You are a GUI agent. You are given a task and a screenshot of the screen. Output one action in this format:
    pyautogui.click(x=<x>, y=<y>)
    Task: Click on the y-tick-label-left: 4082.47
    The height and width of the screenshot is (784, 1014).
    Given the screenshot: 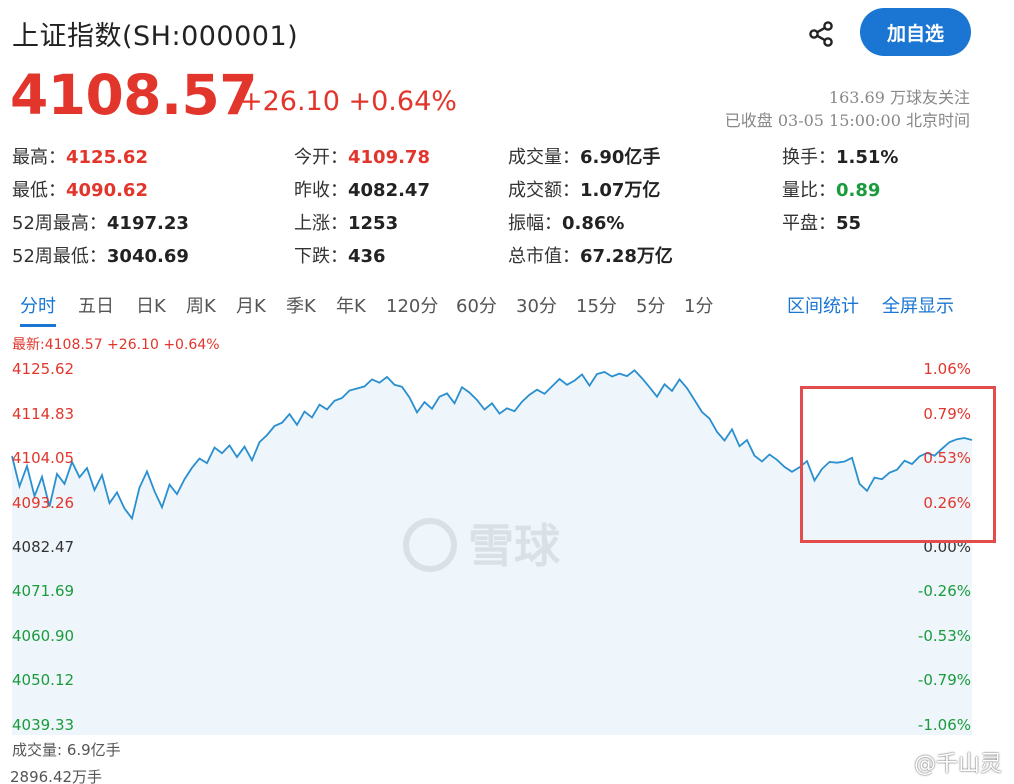 What is the action you would take?
    pyautogui.click(x=43, y=547)
    